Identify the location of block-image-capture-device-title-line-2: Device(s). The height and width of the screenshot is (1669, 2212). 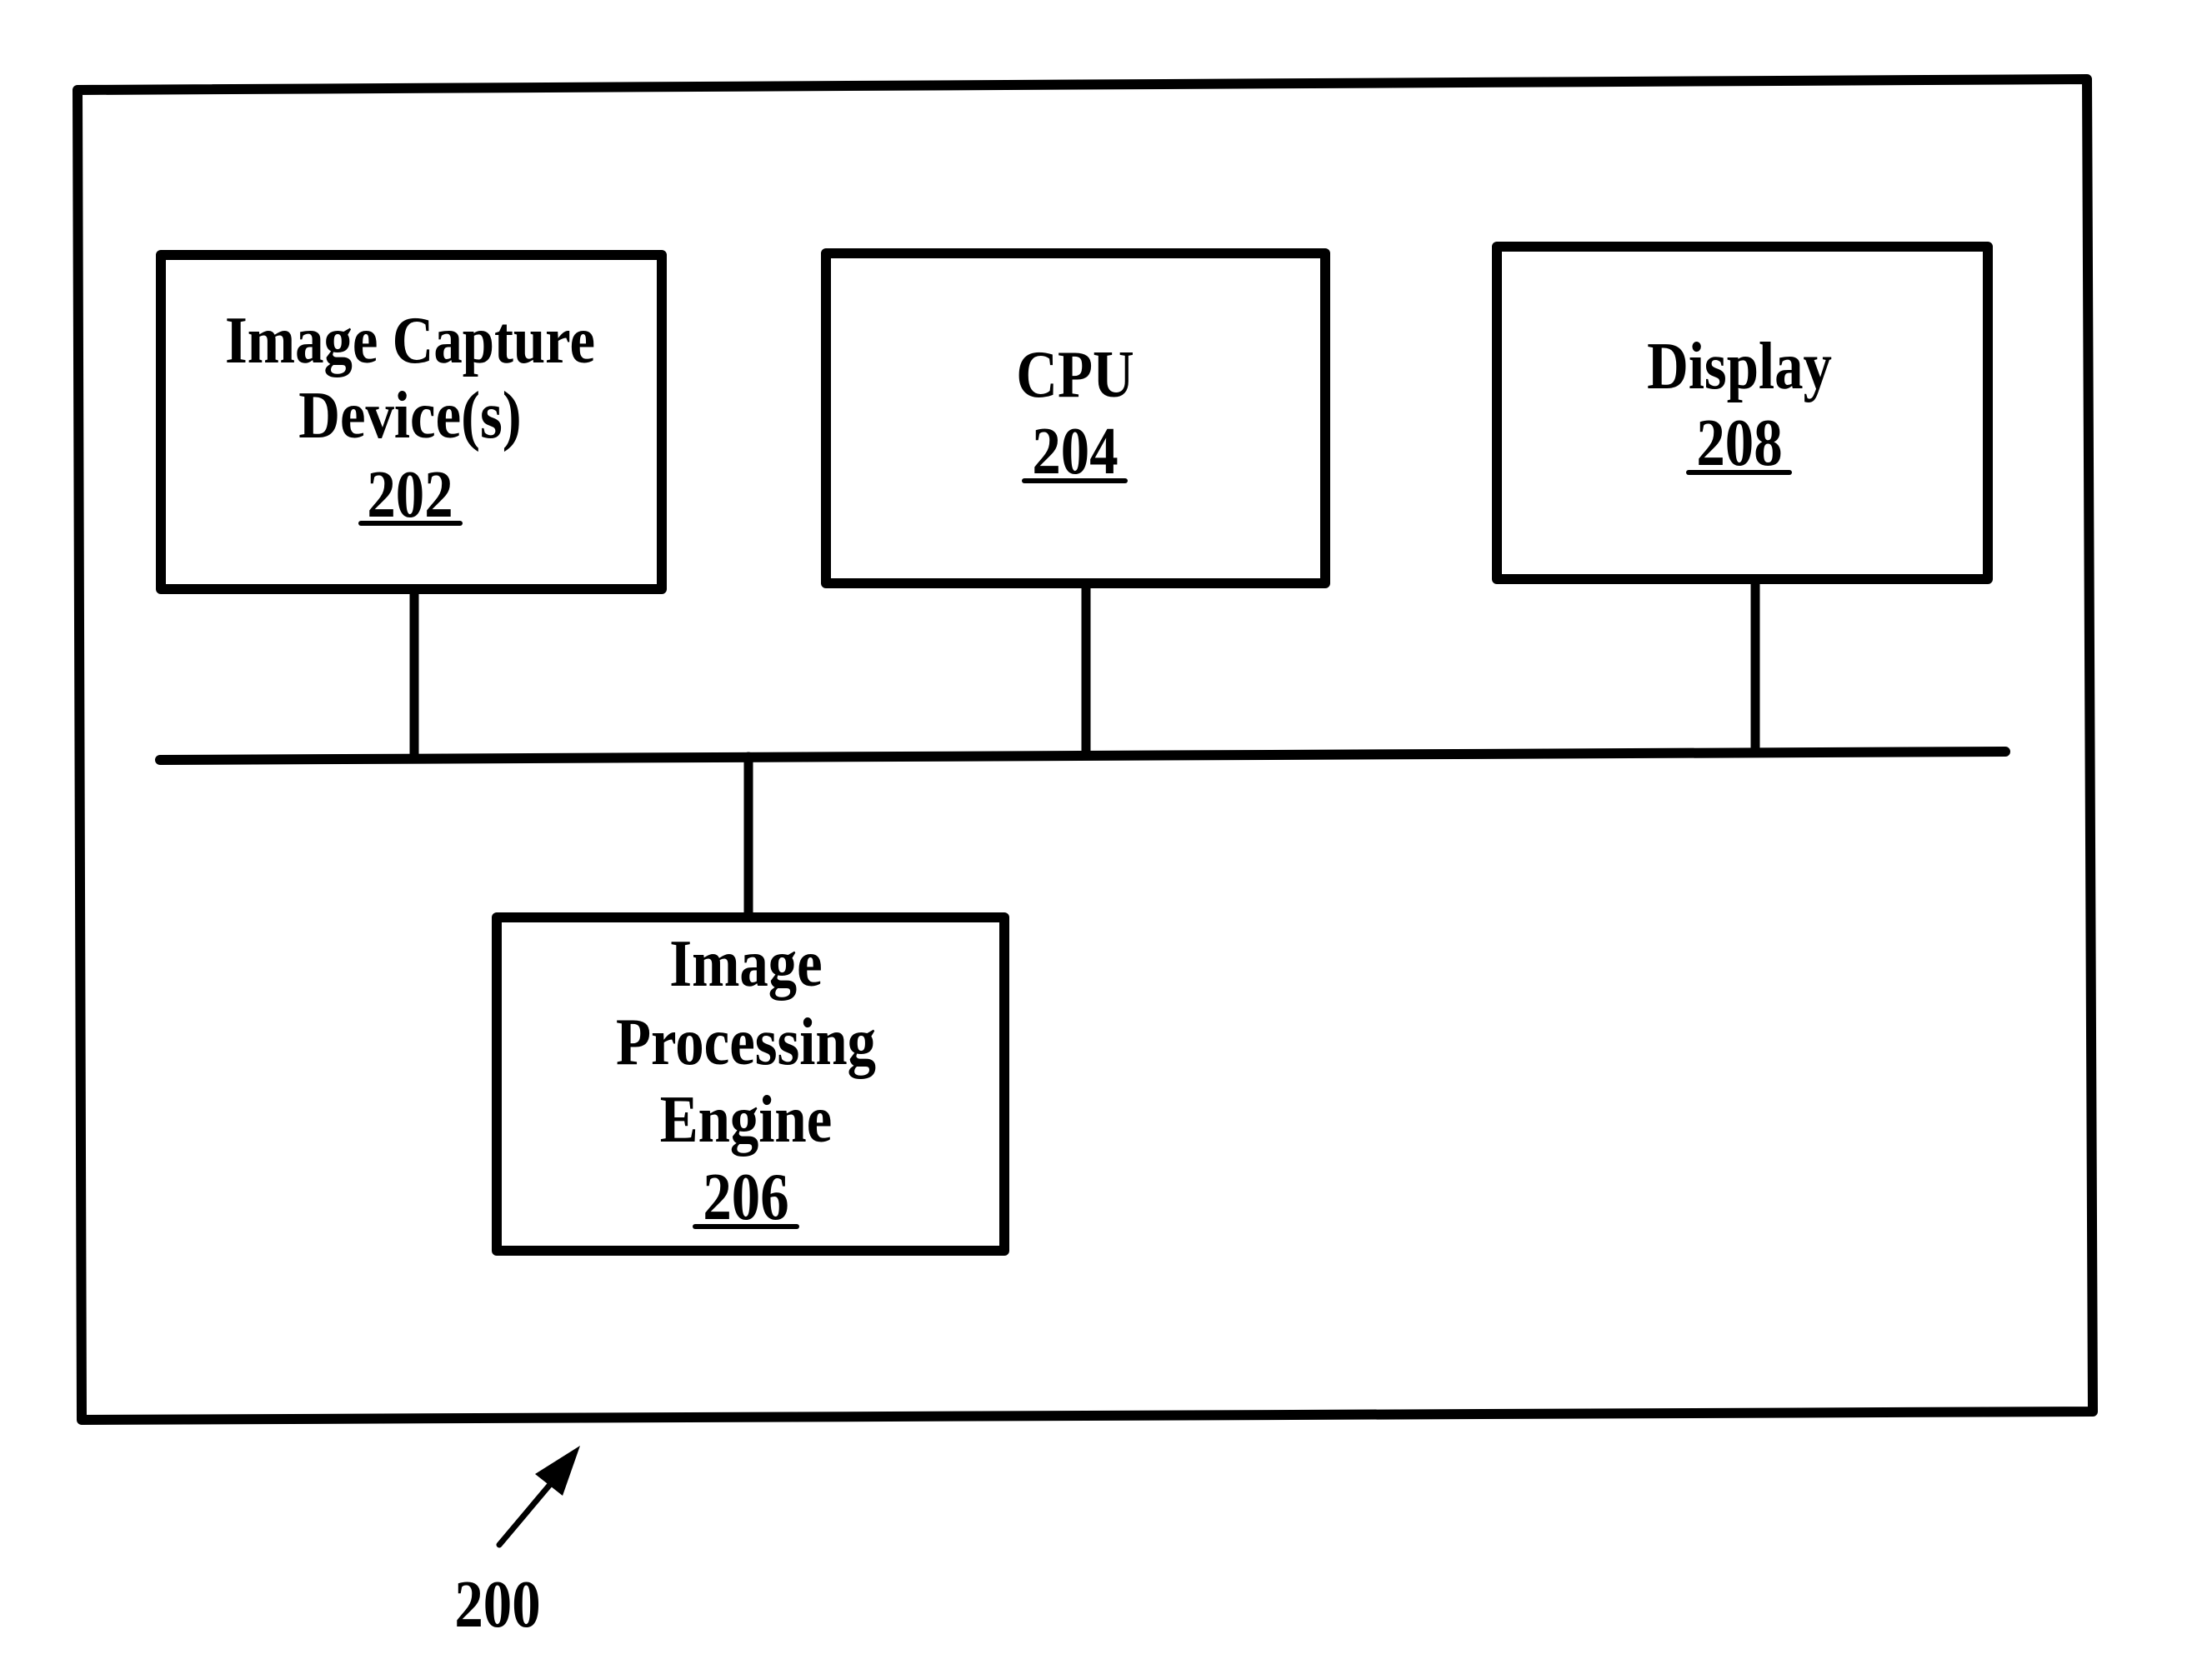
(409, 415).